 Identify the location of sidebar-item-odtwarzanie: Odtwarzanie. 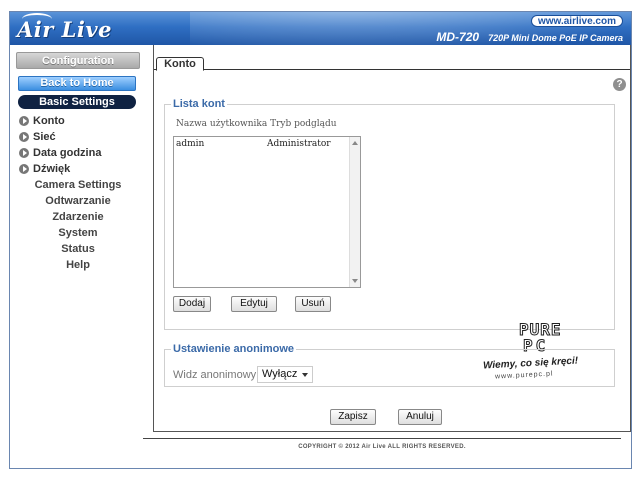
(78, 201).